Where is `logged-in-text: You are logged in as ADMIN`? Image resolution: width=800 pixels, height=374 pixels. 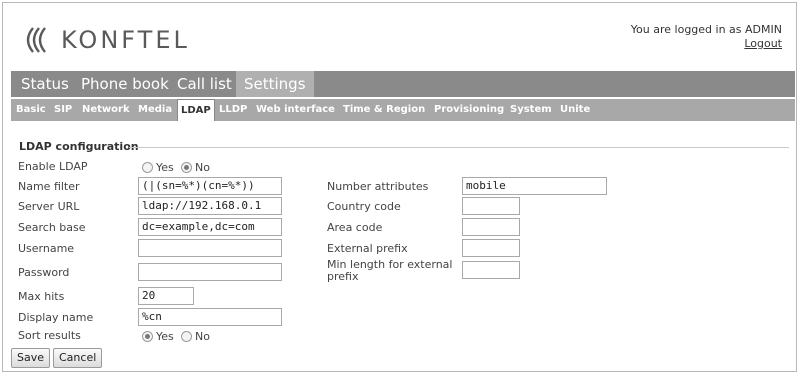
logged-in-text: You are logged in as ADMIN is located at coordinates (706, 29).